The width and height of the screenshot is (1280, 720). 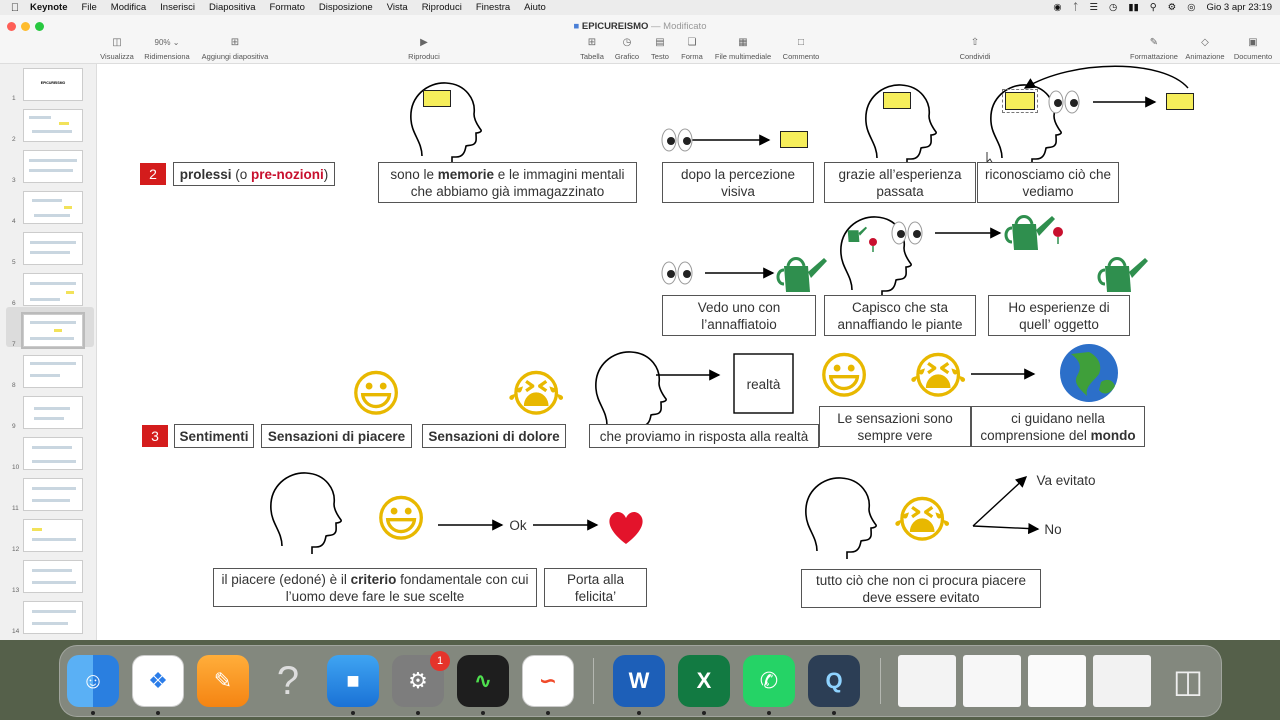 What do you see at coordinates (232, 7) in the screenshot?
I see `menu-diapositiva: Diapositiva` at bounding box center [232, 7].